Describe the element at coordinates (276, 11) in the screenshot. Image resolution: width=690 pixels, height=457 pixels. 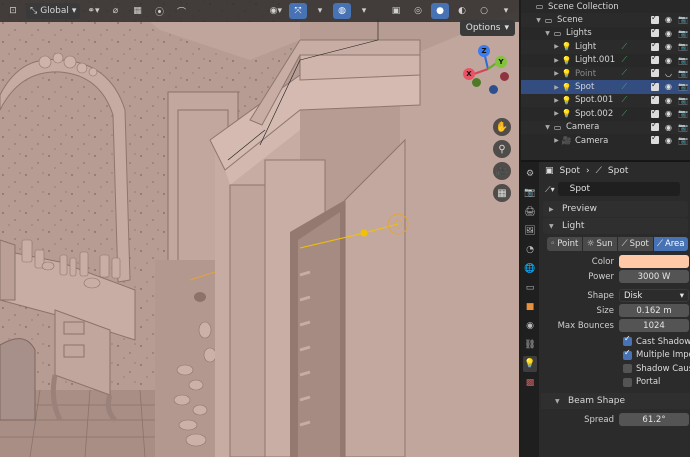
I see `visibility-icon: ◉▾` at that location.